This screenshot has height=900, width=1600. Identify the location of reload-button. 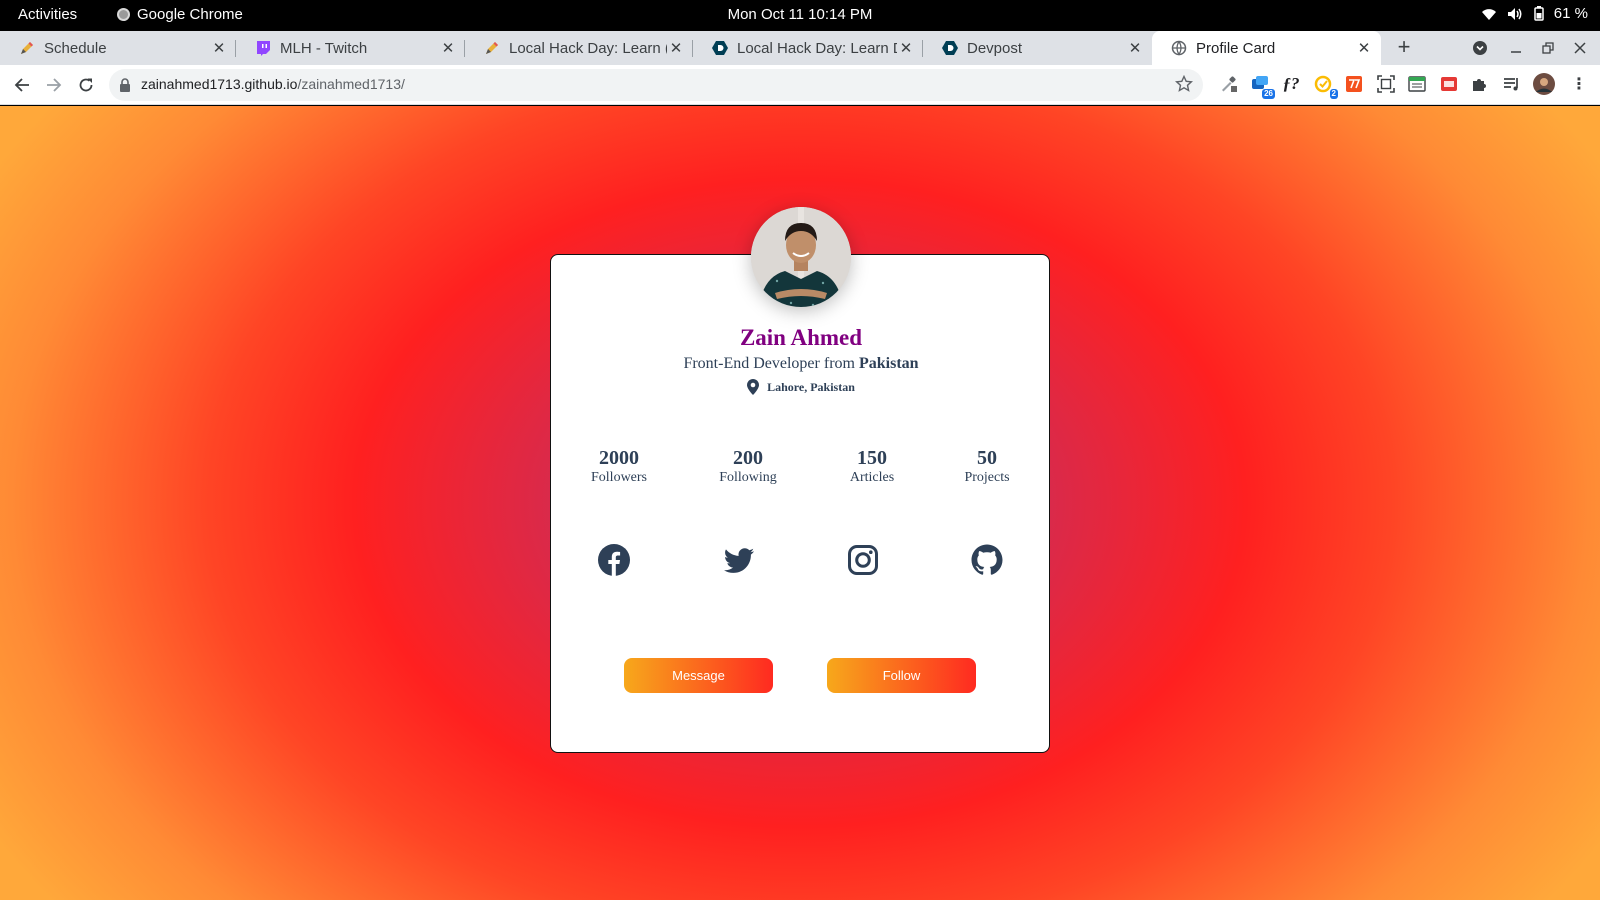
(86, 85).